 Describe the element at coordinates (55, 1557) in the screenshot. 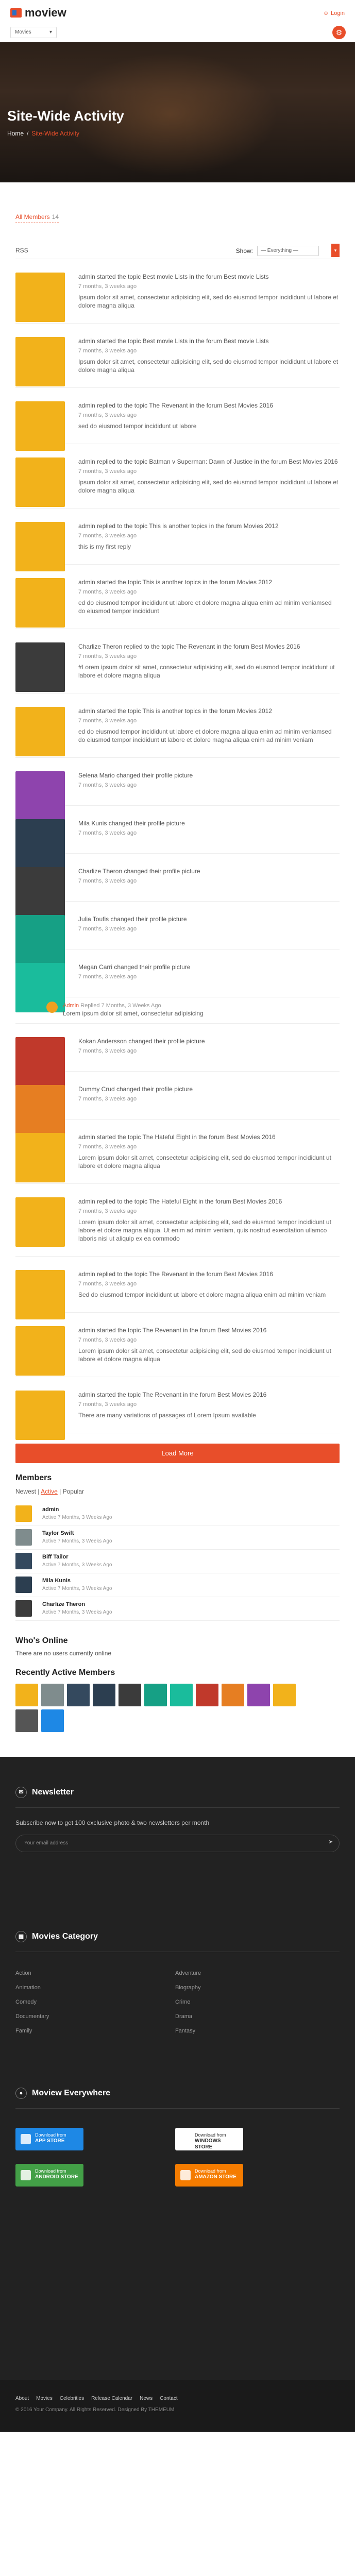

I see `member-name: Biff Tailor` at that location.